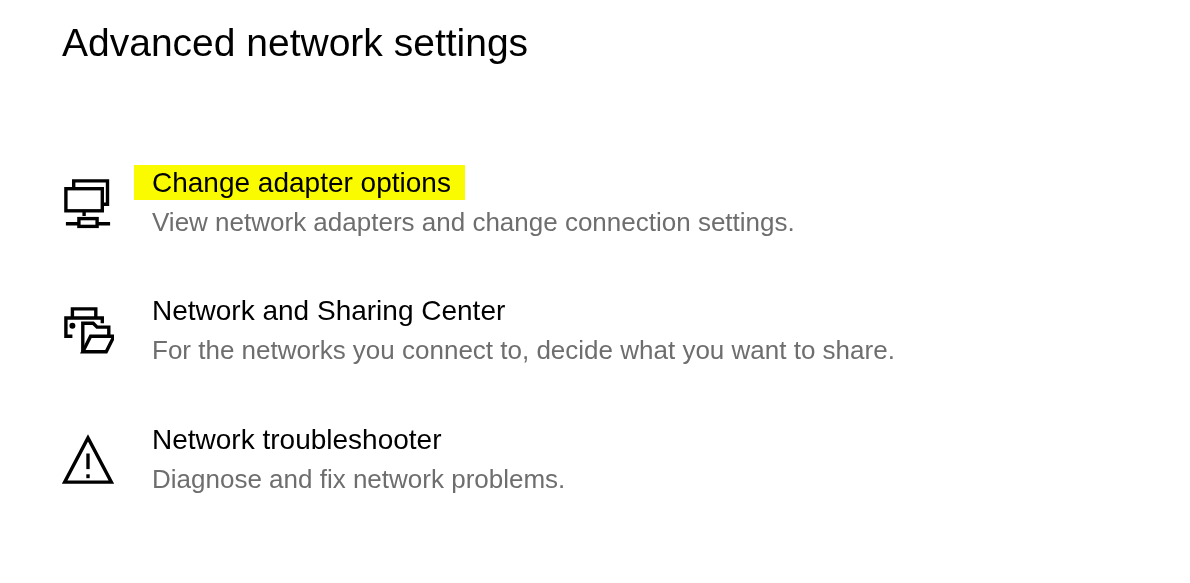  Describe the element at coordinates (88, 459) in the screenshot. I see `warning-icon` at that location.